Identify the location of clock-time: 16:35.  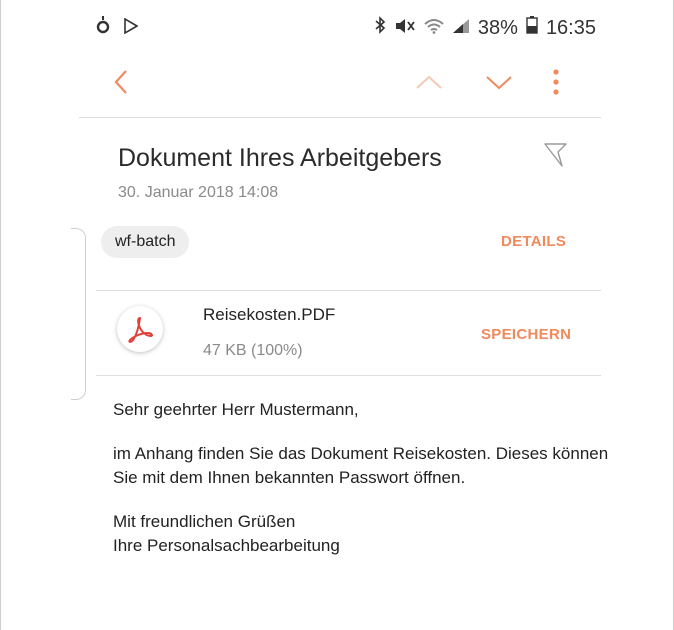
(570, 27).